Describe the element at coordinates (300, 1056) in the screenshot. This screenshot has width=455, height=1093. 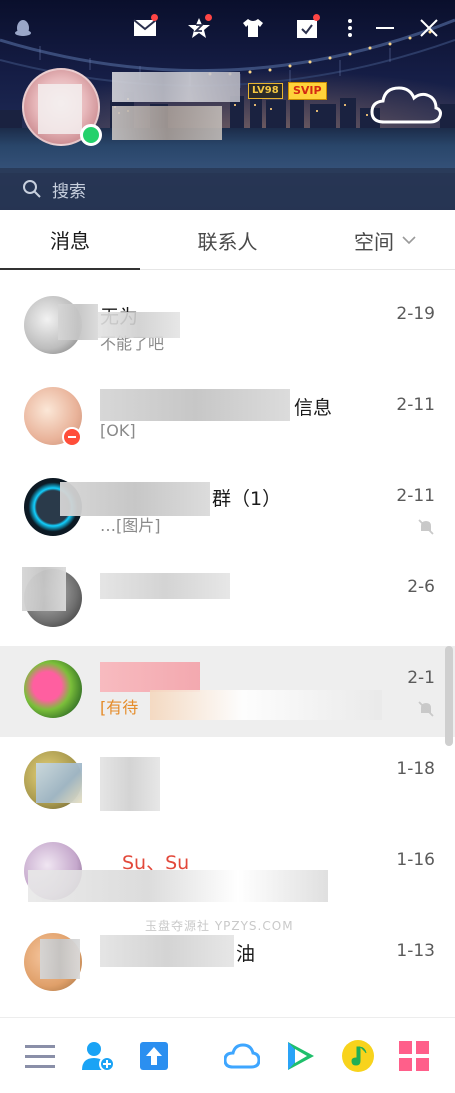
I see `video-play-icon` at that location.